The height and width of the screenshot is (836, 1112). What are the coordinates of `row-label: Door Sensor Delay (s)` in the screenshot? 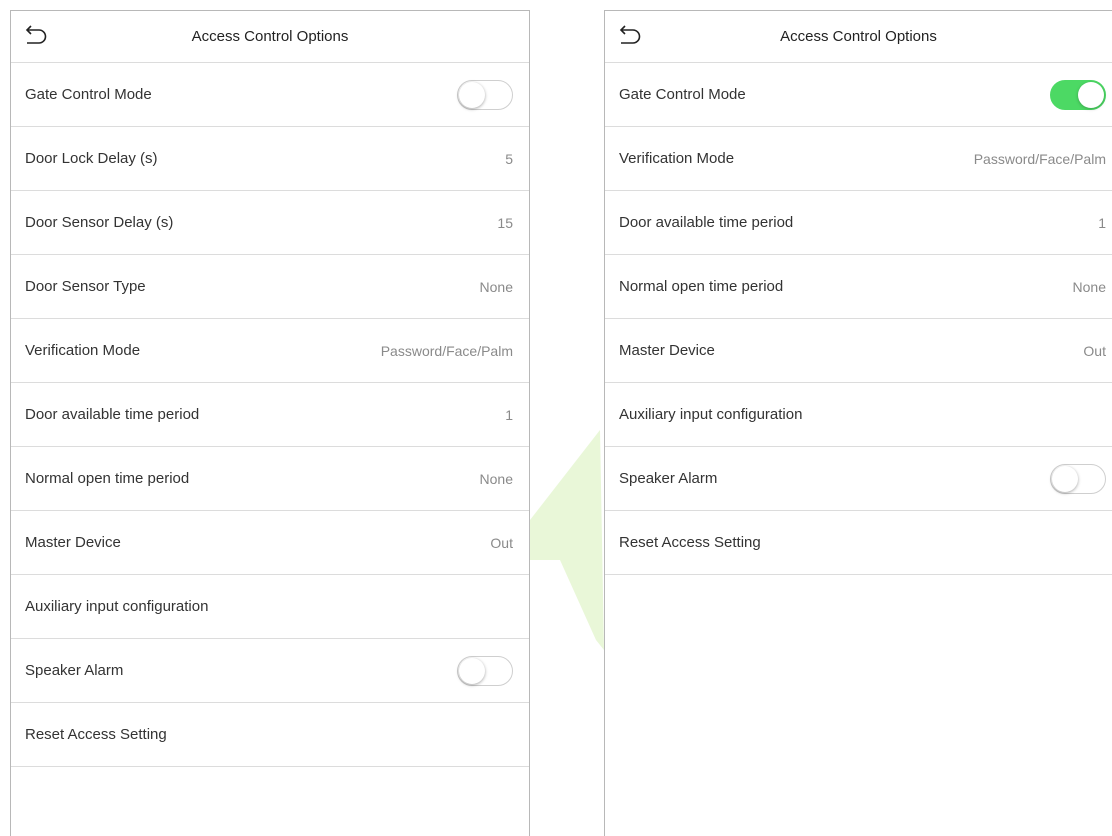 It's located at (99, 222).